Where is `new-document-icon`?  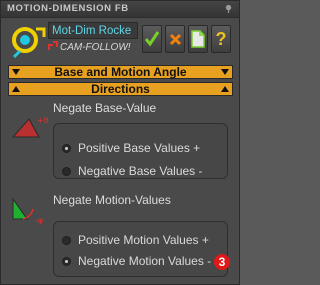 new-document-icon is located at coordinates (198, 39).